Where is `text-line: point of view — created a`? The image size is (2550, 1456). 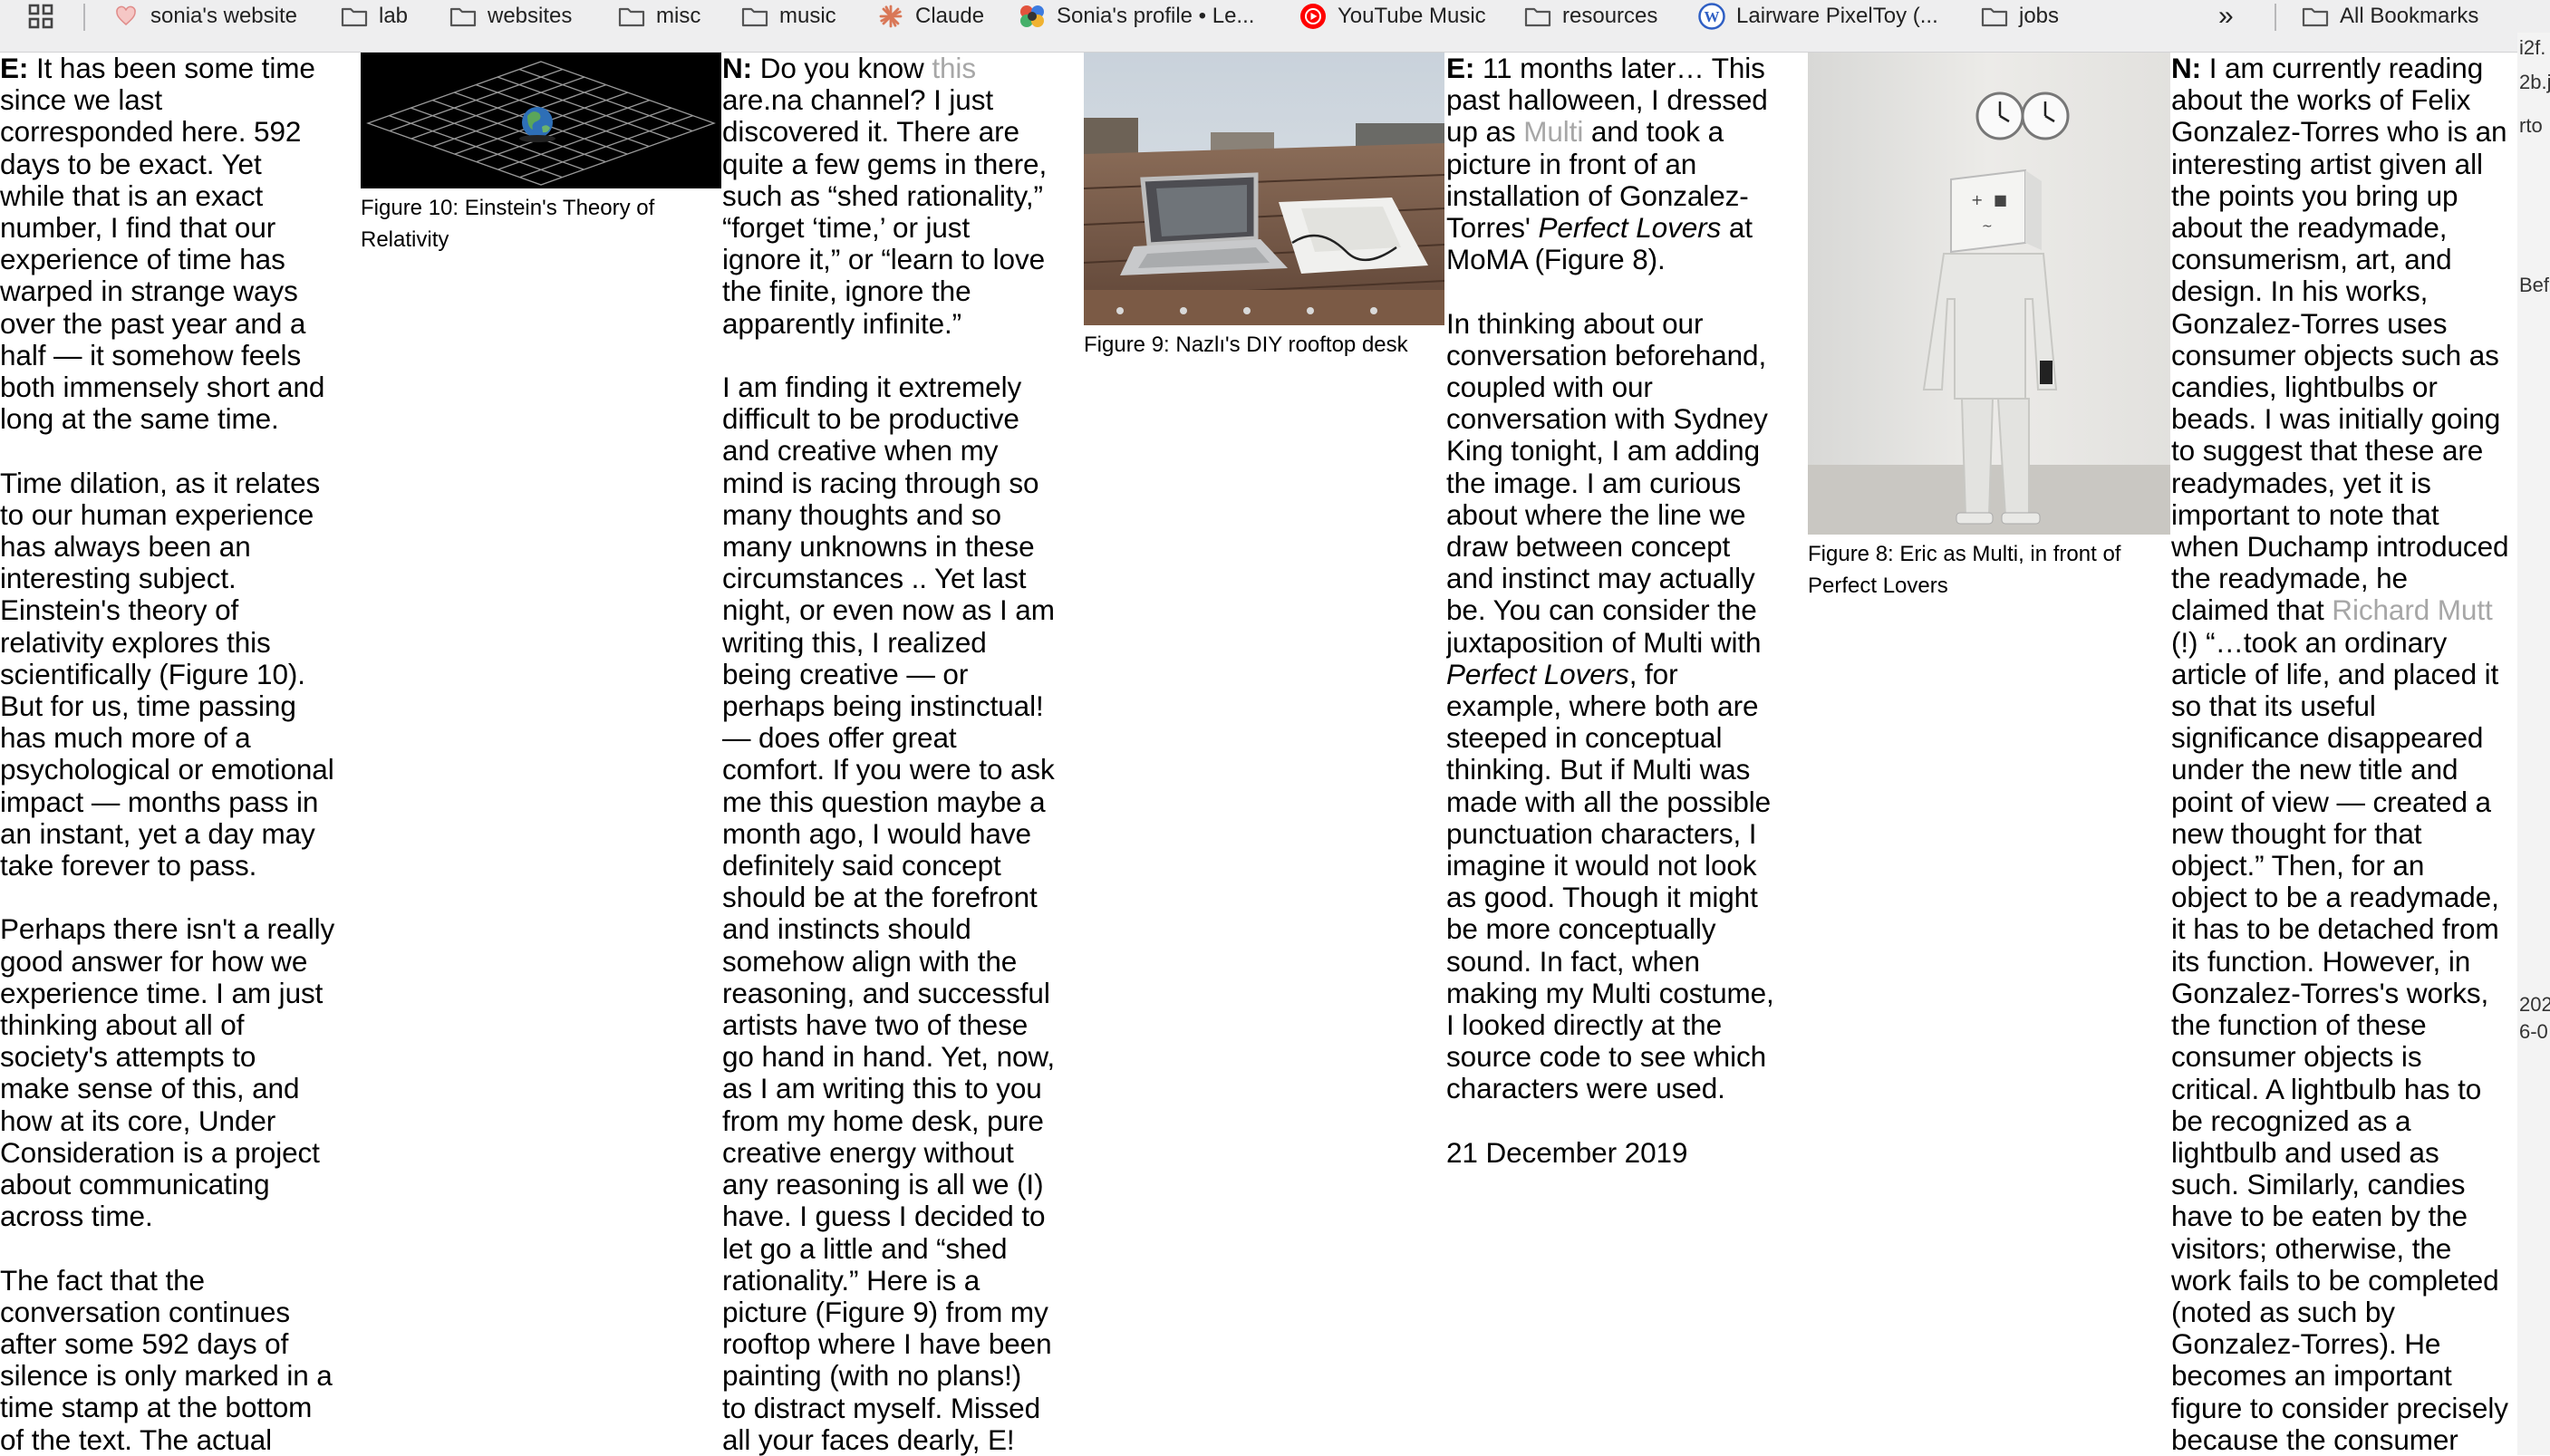
text-line: point of view — created a is located at coordinates (2331, 801).